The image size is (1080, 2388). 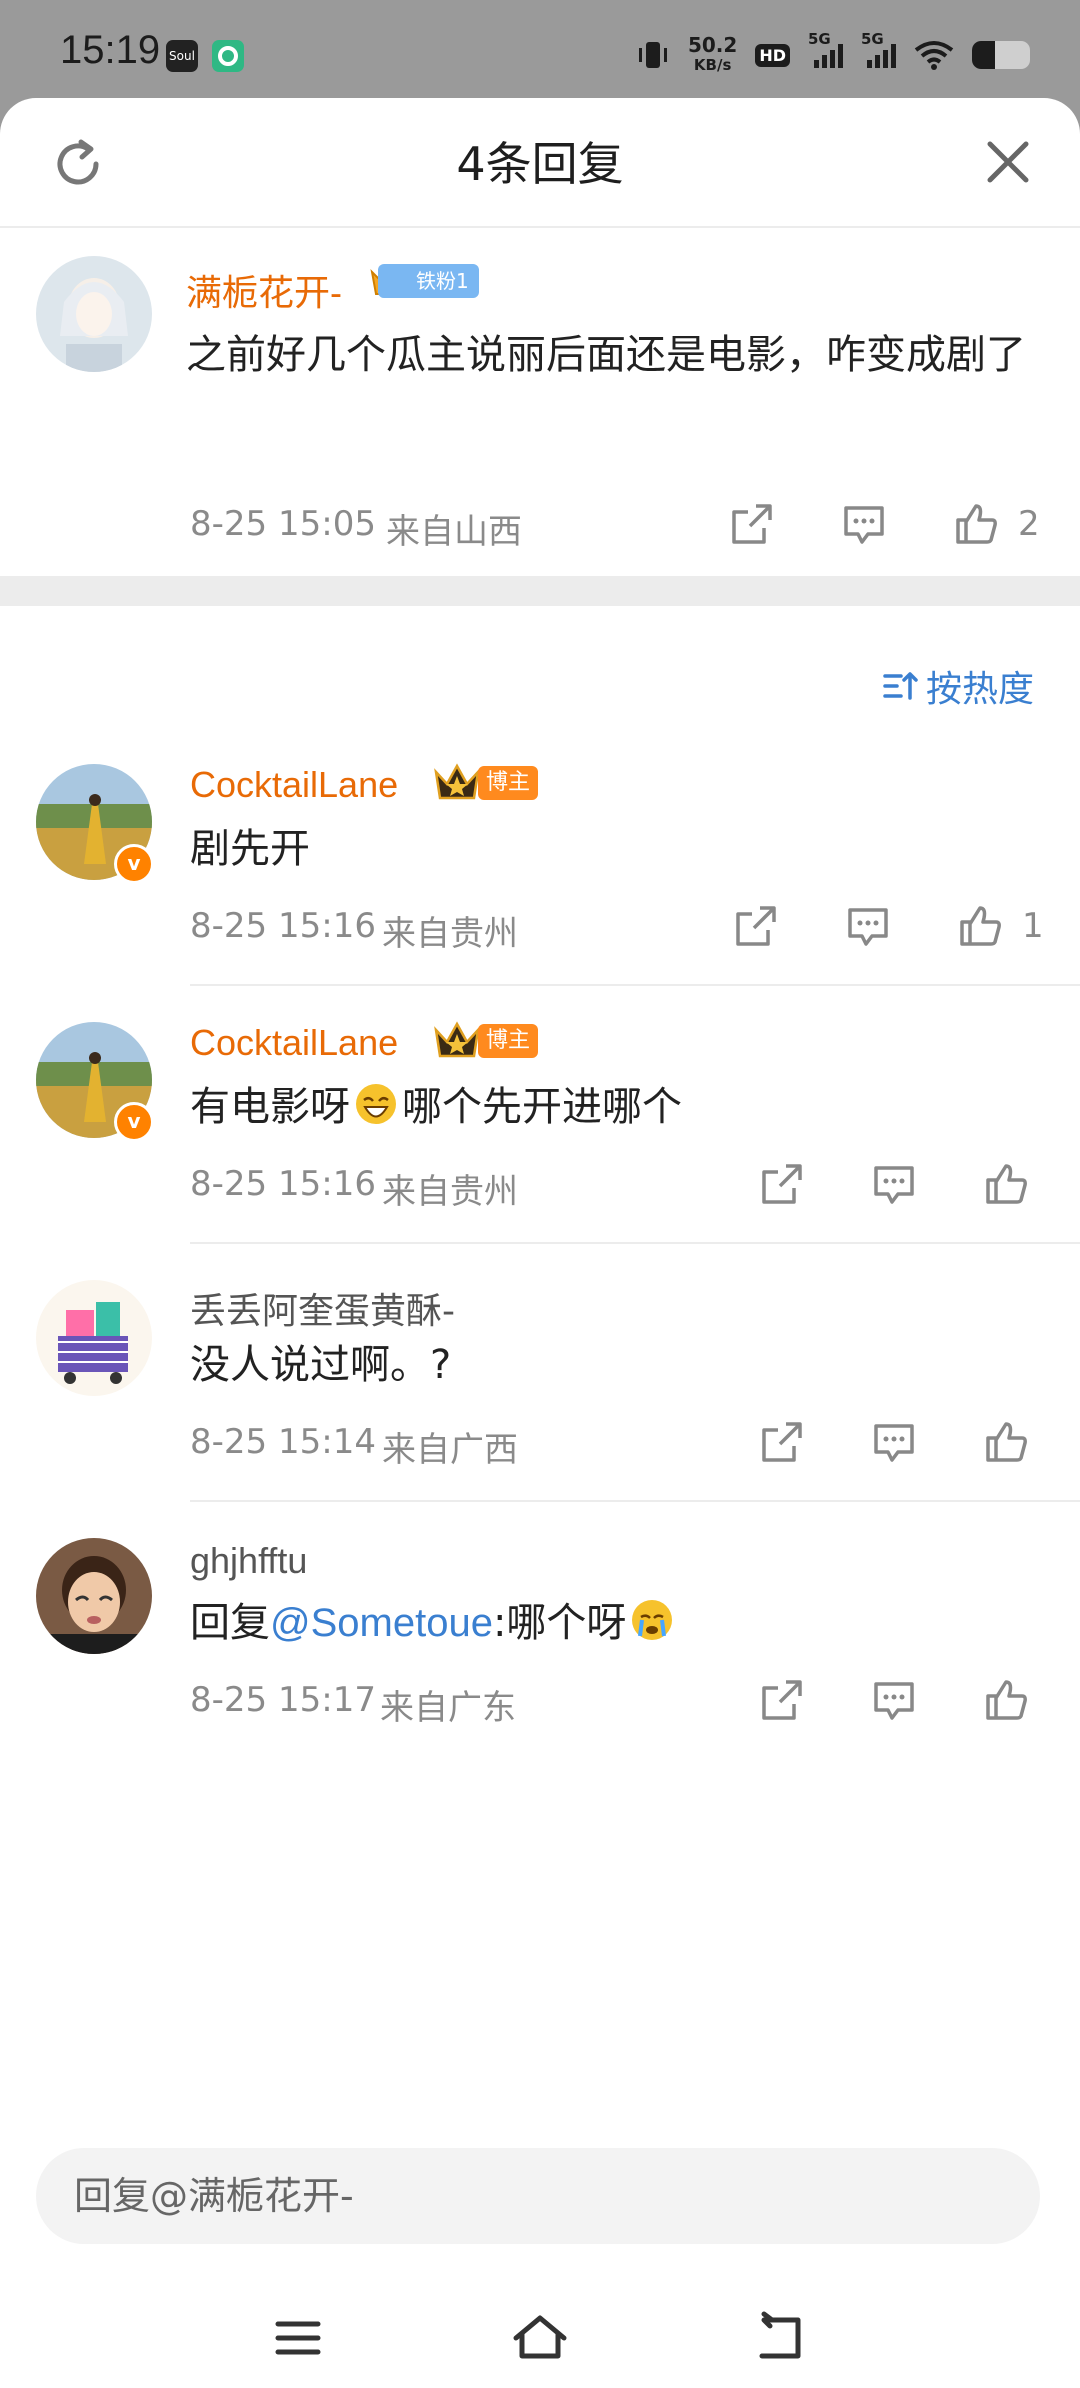 What do you see at coordinates (1008, 162) in the screenshot?
I see `close-icon` at bounding box center [1008, 162].